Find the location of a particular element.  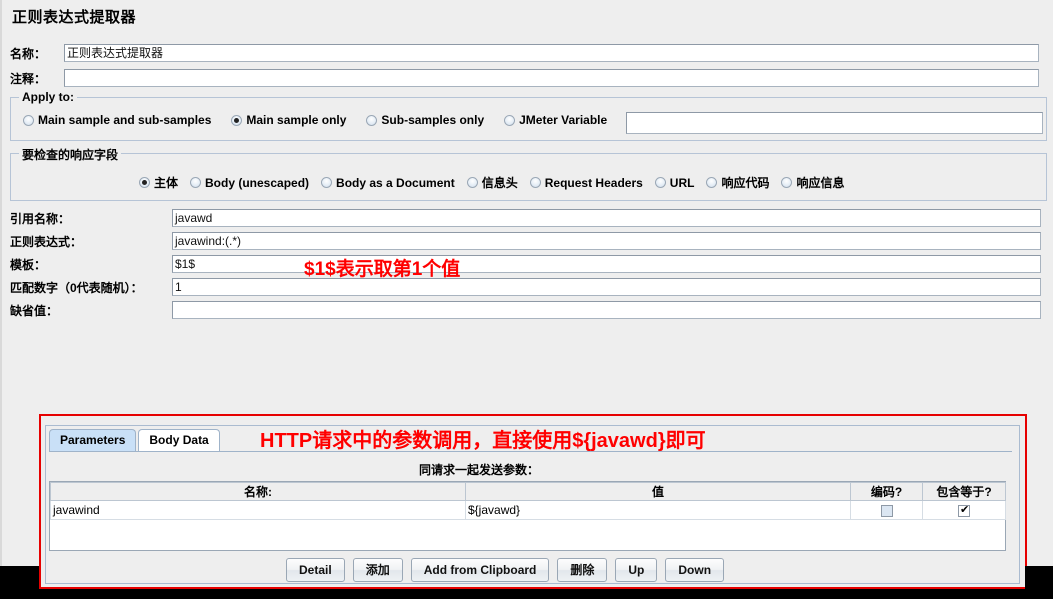

radio-body-unescaped: Body (unescaped) is located at coordinates (249, 183).